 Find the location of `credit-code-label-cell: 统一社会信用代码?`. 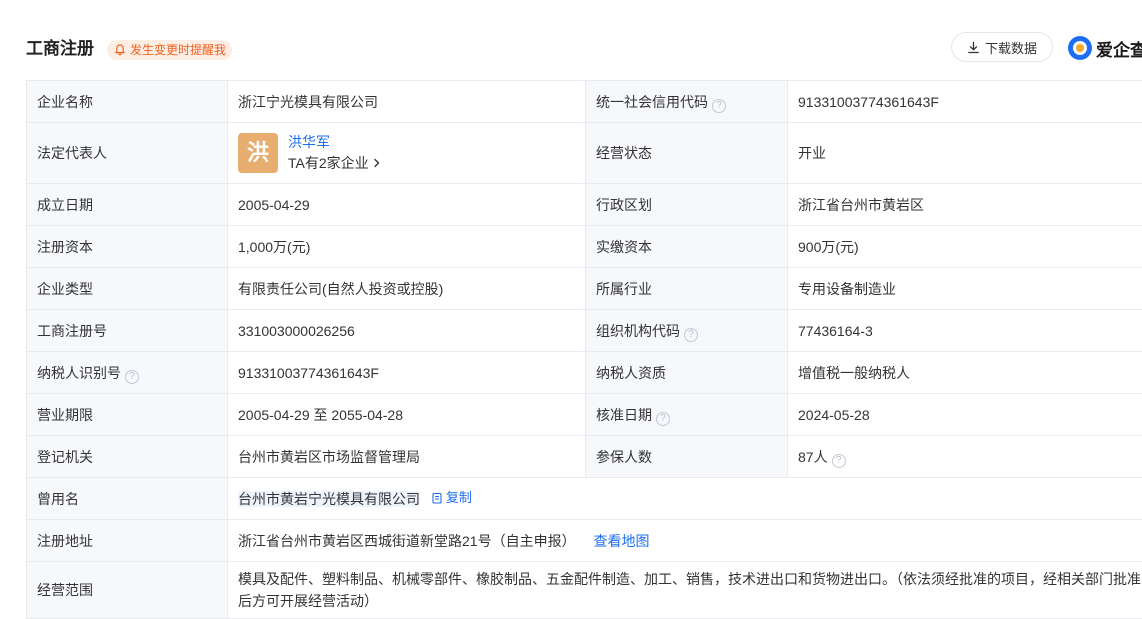

credit-code-label-cell: 统一社会信用代码? is located at coordinates (686, 101).